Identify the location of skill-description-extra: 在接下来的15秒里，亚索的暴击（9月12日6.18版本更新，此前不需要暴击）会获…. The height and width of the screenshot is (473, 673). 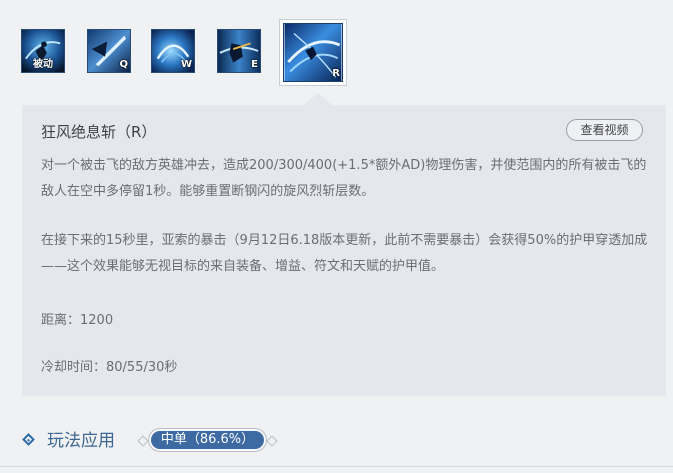
(344, 253).